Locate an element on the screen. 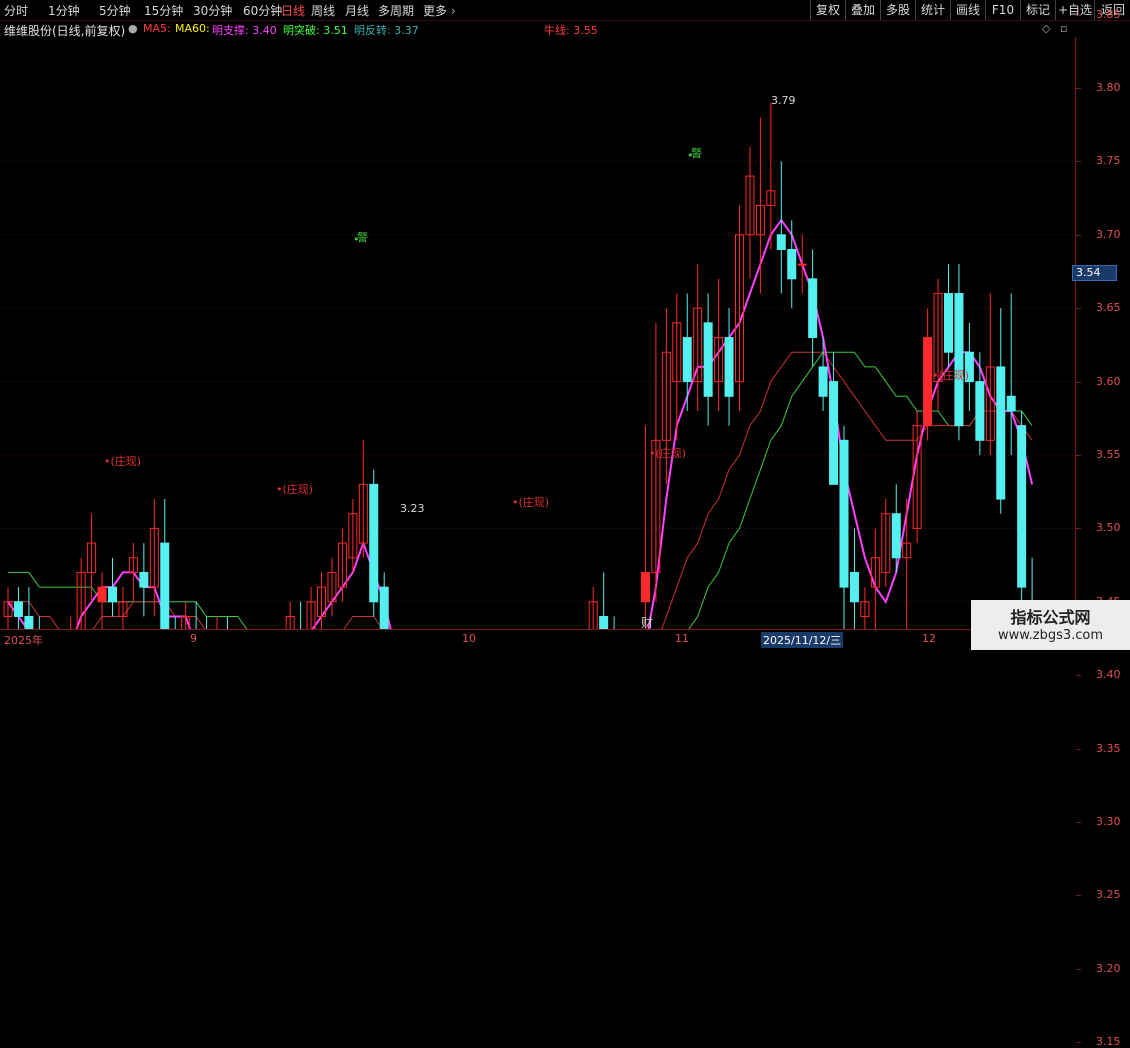 The width and height of the screenshot is (1130, 1048). period-tab-more: 更多 › is located at coordinates (439, 10).